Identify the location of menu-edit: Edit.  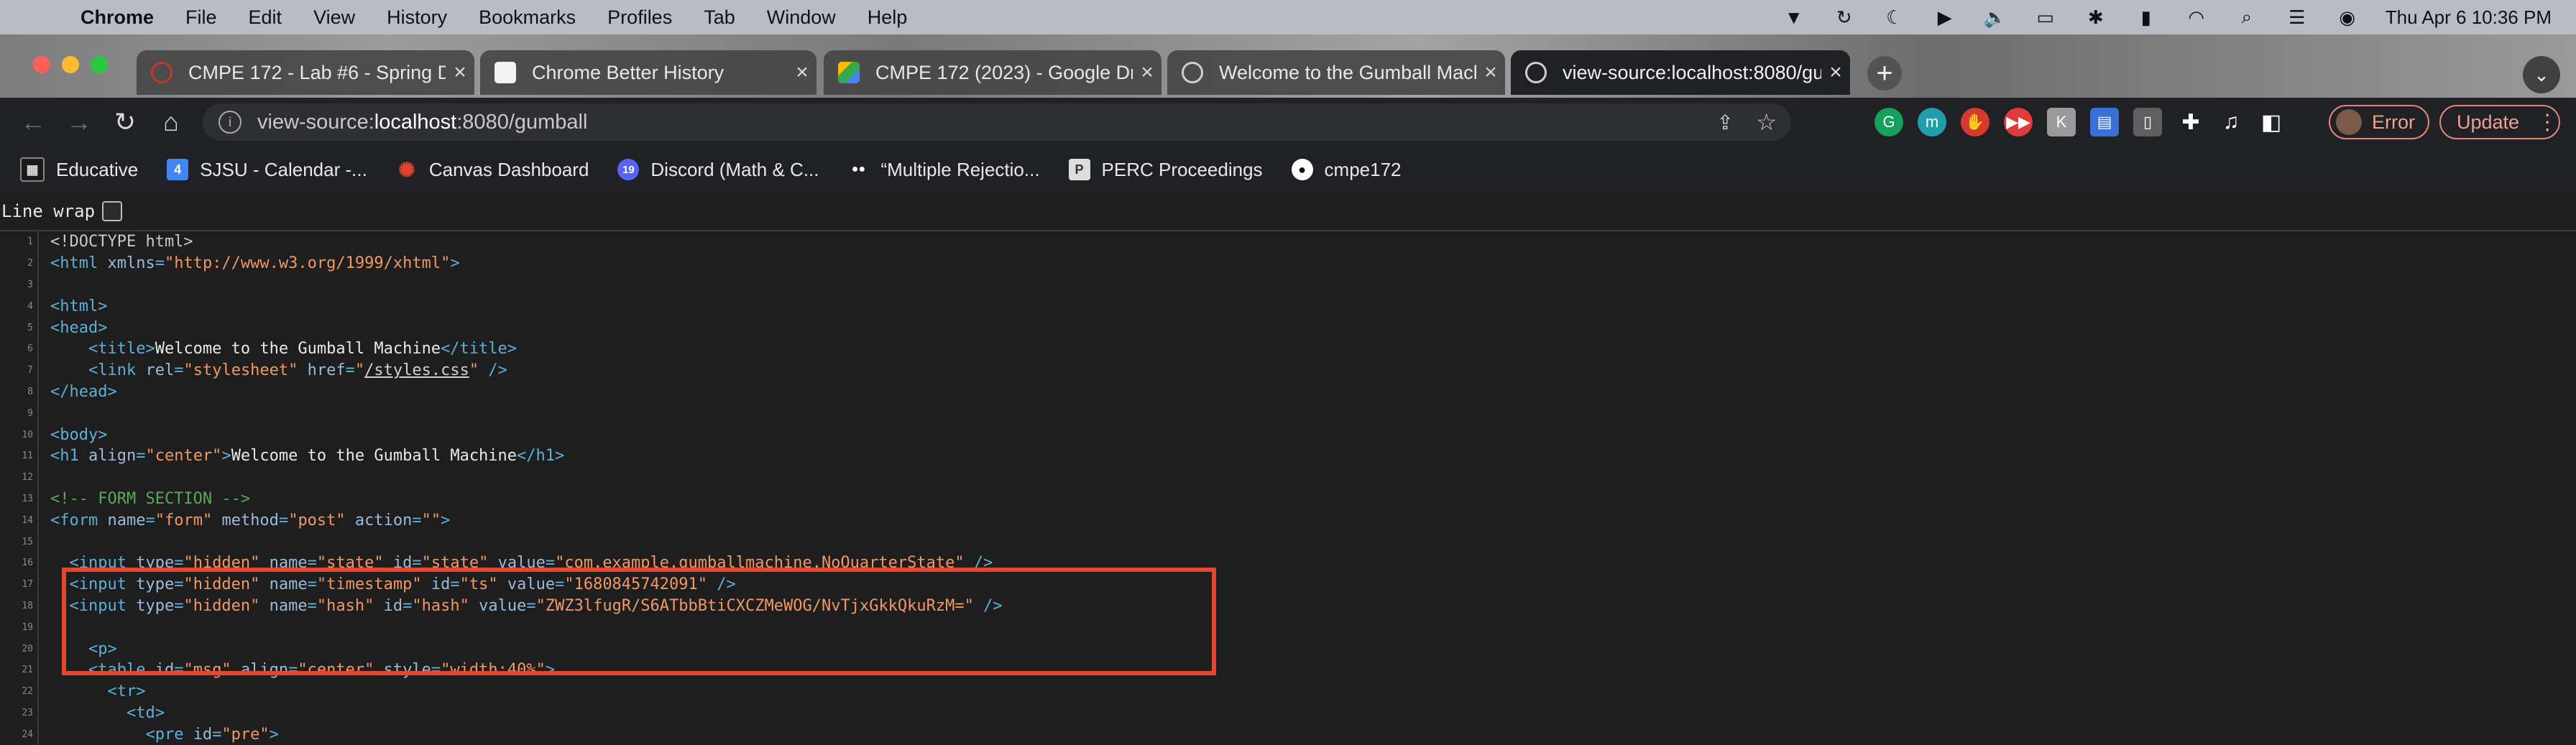
(265, 18).